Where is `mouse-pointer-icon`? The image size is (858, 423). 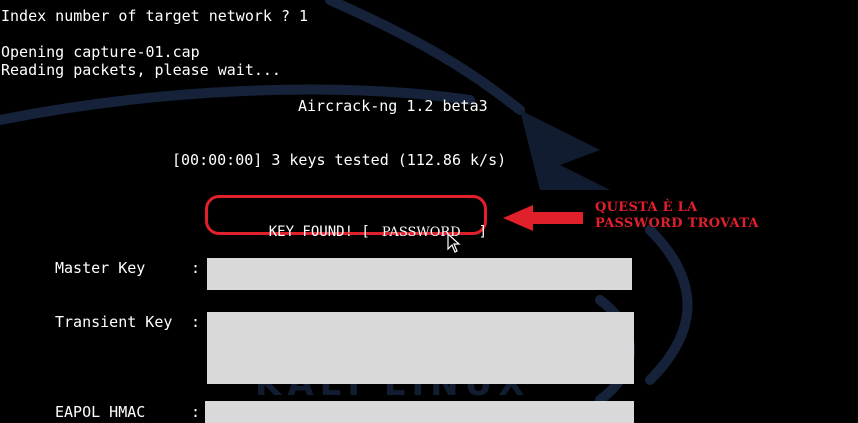
mouse-pointer-icon is located at coordinates (454, 243).